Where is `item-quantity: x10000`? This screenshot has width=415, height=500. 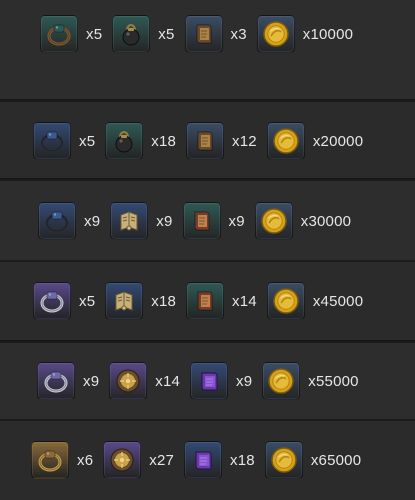
item-quantity: x10000 is located at coordinates (328, 34).